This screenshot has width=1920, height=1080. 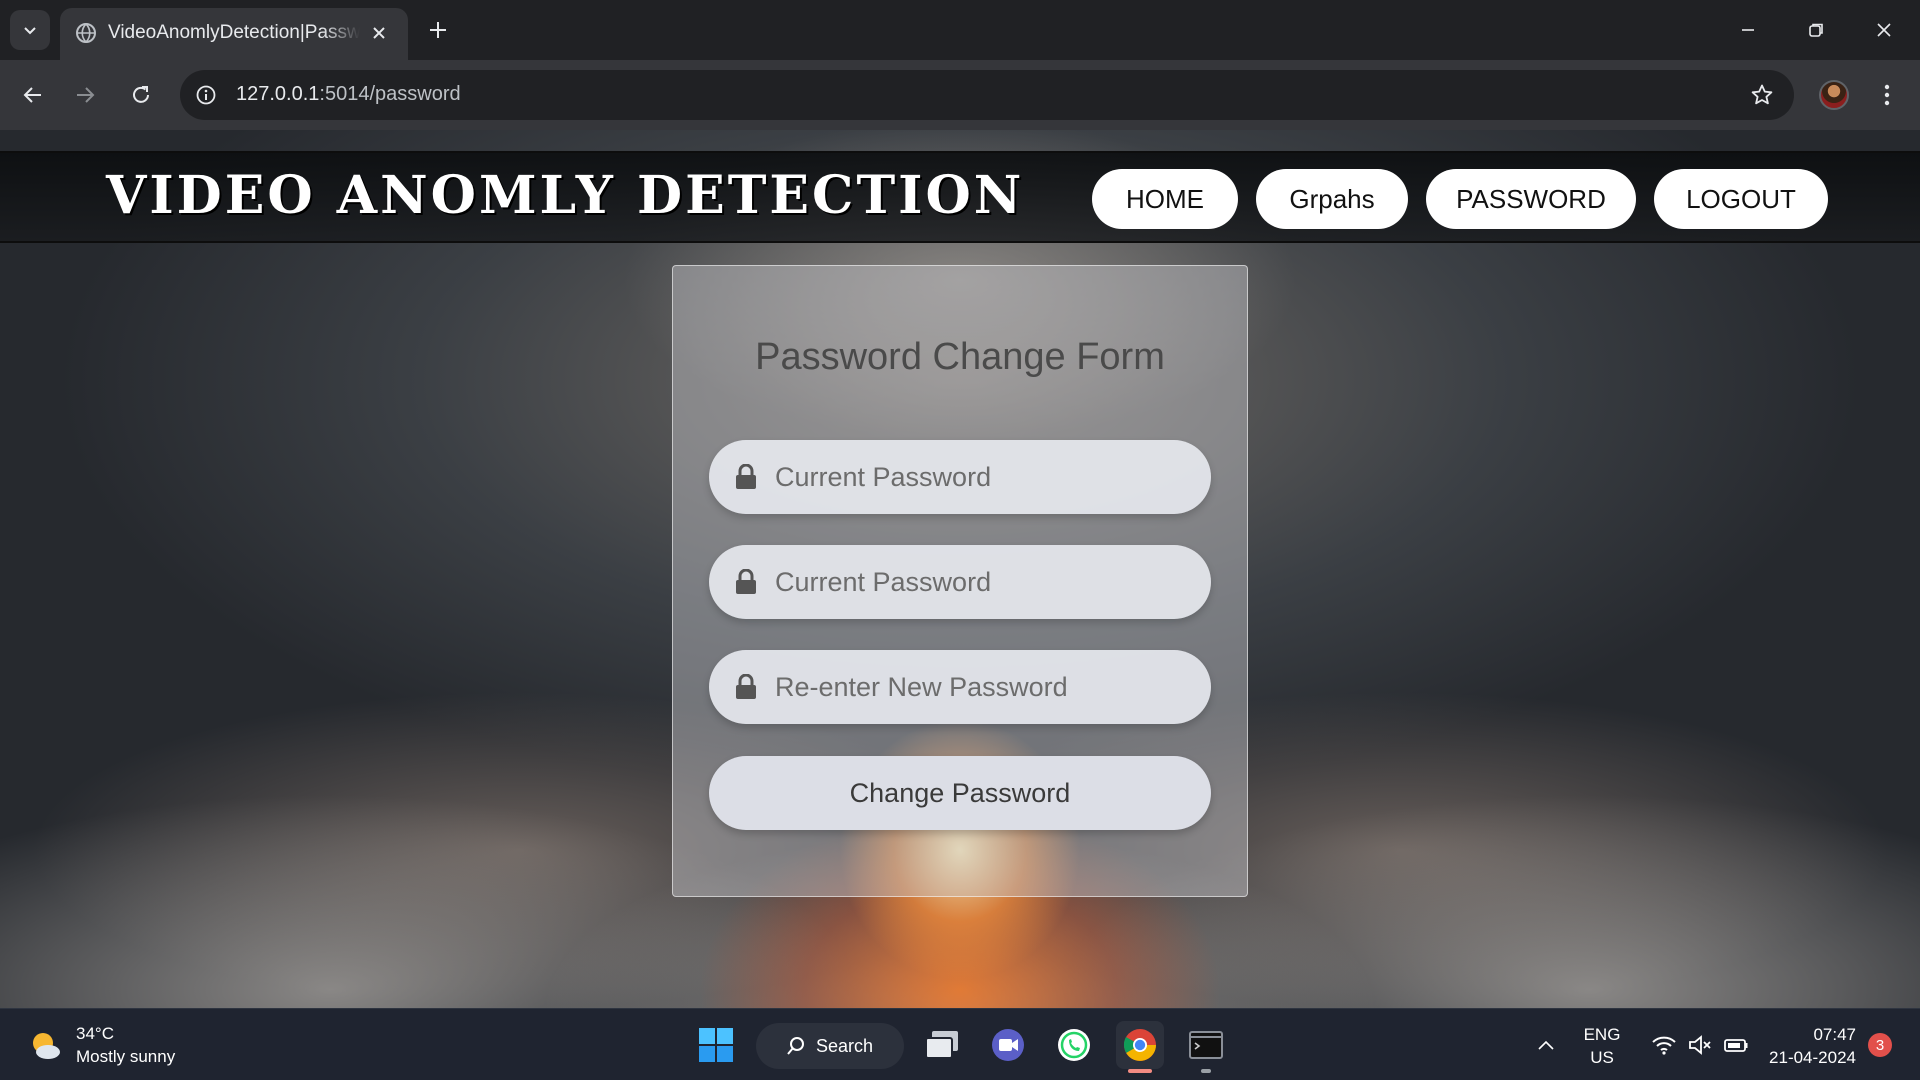 I want to click on notification-badge: 3, so click(x=1880, y=1045).